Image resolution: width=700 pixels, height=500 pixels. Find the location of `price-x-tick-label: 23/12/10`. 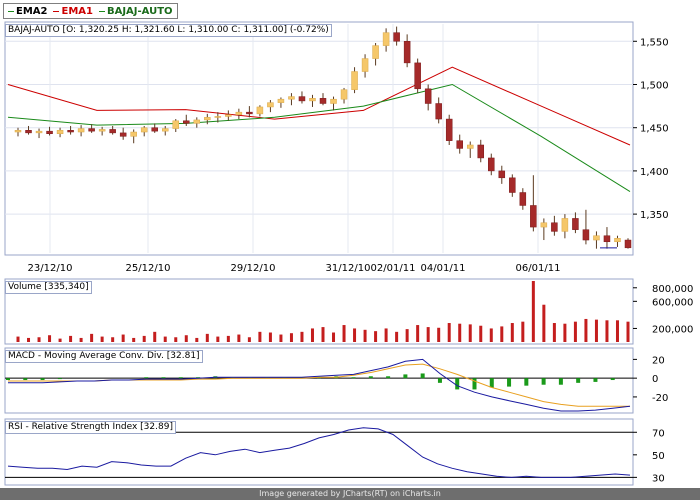

price-x-tick-label: 23/12/10 is located at coordinates (50, 268).